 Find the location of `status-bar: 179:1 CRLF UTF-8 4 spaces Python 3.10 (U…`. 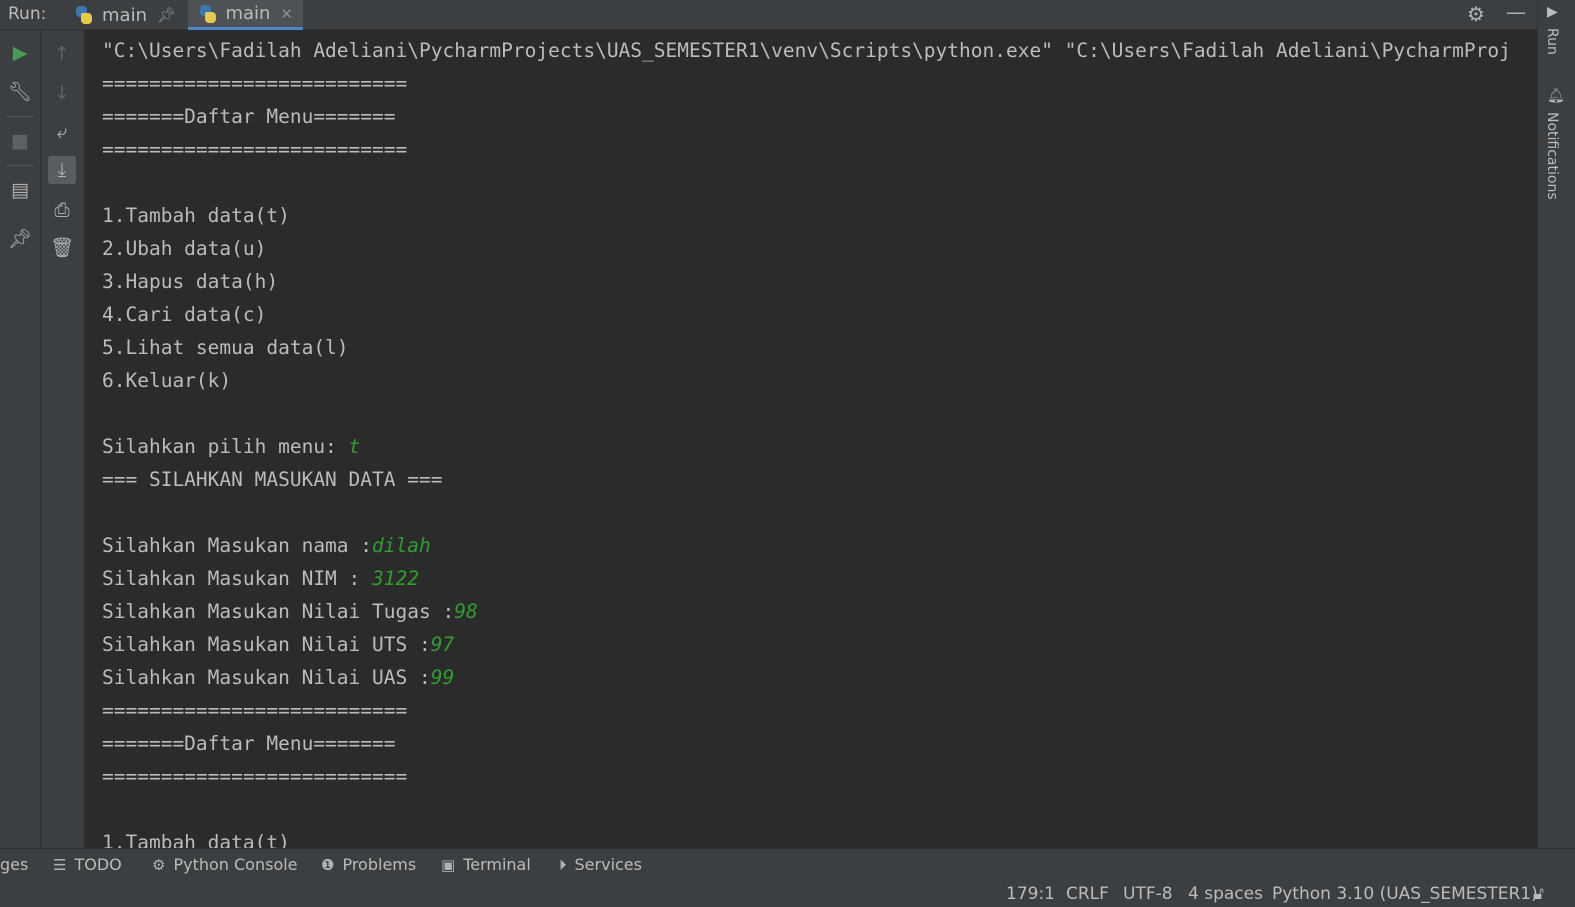

status-bar: 179:1 CRLF UTF-8 4 spaces Python 3.10 (U… is located at coordinates (787, 894).